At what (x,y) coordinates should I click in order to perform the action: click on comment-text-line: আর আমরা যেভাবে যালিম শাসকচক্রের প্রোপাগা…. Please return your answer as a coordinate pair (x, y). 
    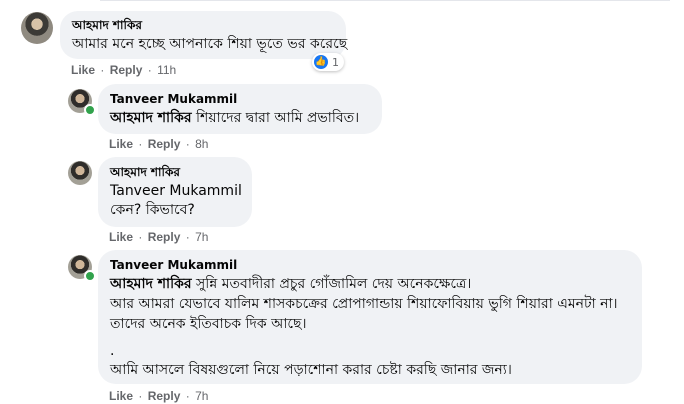
    Looking at the image, I should click on (364, 304).